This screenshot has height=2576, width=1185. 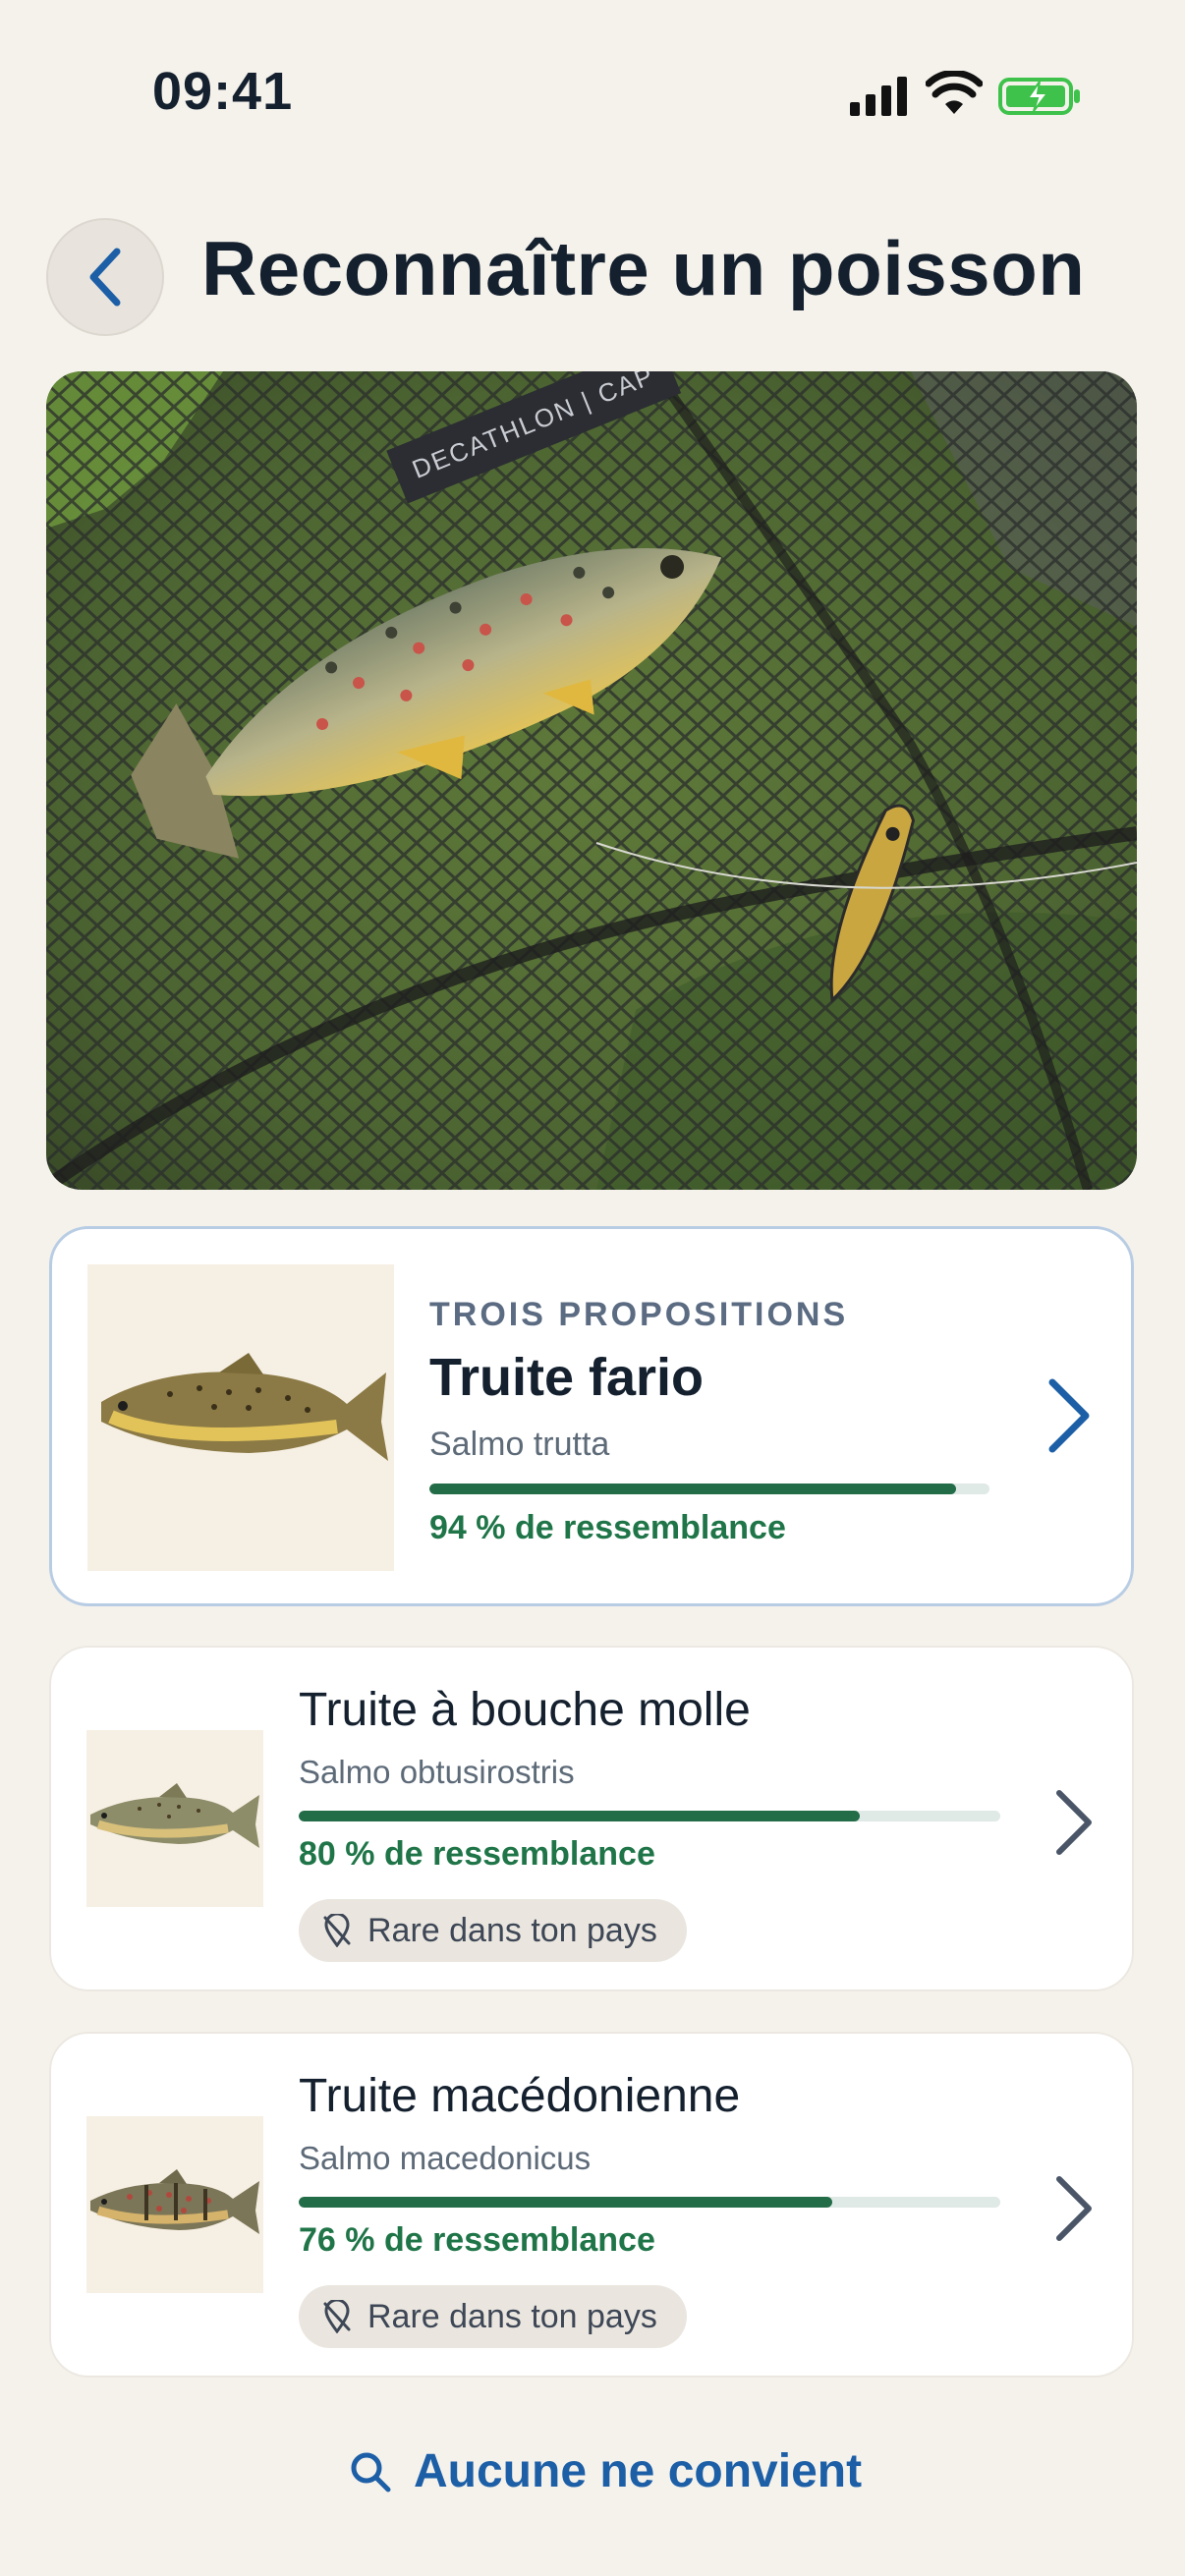 I want to click on similarity-label: 94 % de ressemblance, so click(x=608, y=1527).